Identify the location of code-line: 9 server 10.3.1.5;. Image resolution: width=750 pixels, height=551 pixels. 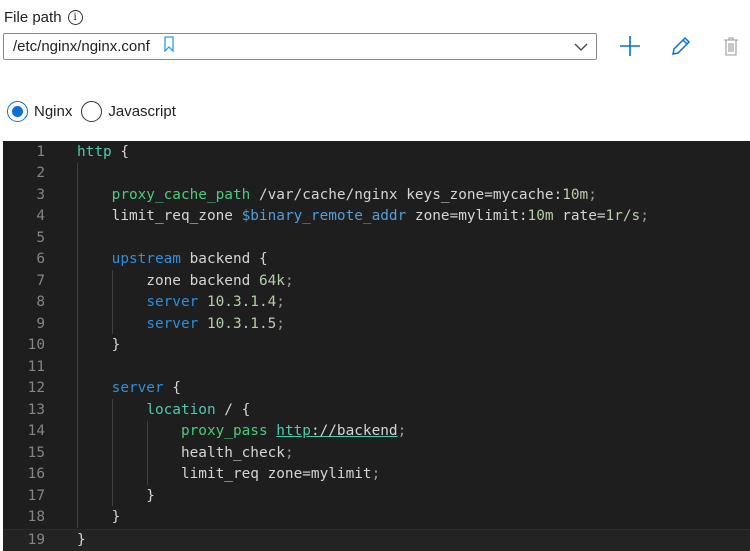
(376, 325).